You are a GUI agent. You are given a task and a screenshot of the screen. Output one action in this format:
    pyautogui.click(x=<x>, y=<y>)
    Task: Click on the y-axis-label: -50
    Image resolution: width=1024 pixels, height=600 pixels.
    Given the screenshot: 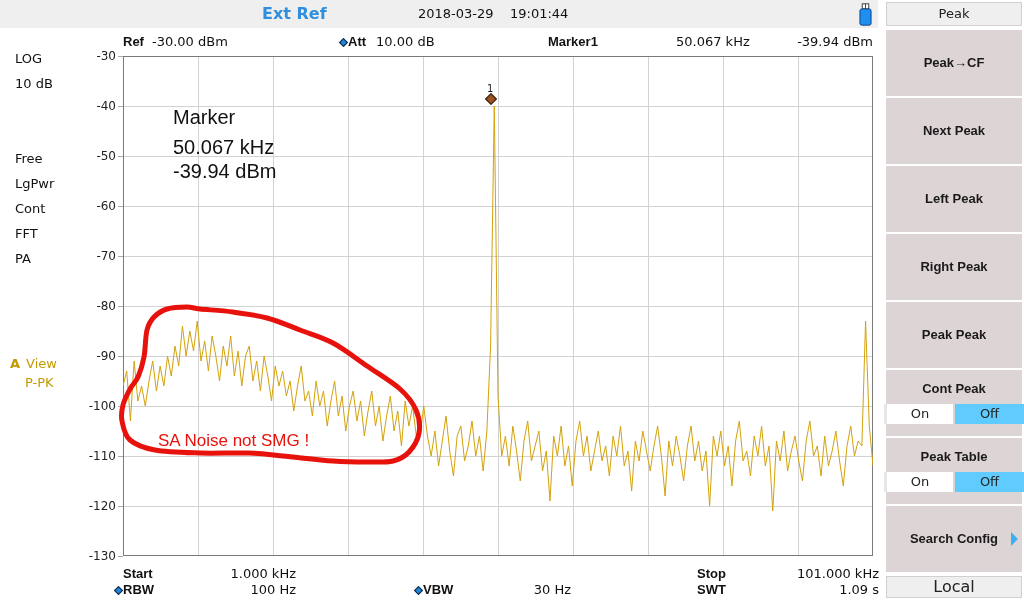 What is the action you would take?
    pyautogui.click(x=106, y=156)
    